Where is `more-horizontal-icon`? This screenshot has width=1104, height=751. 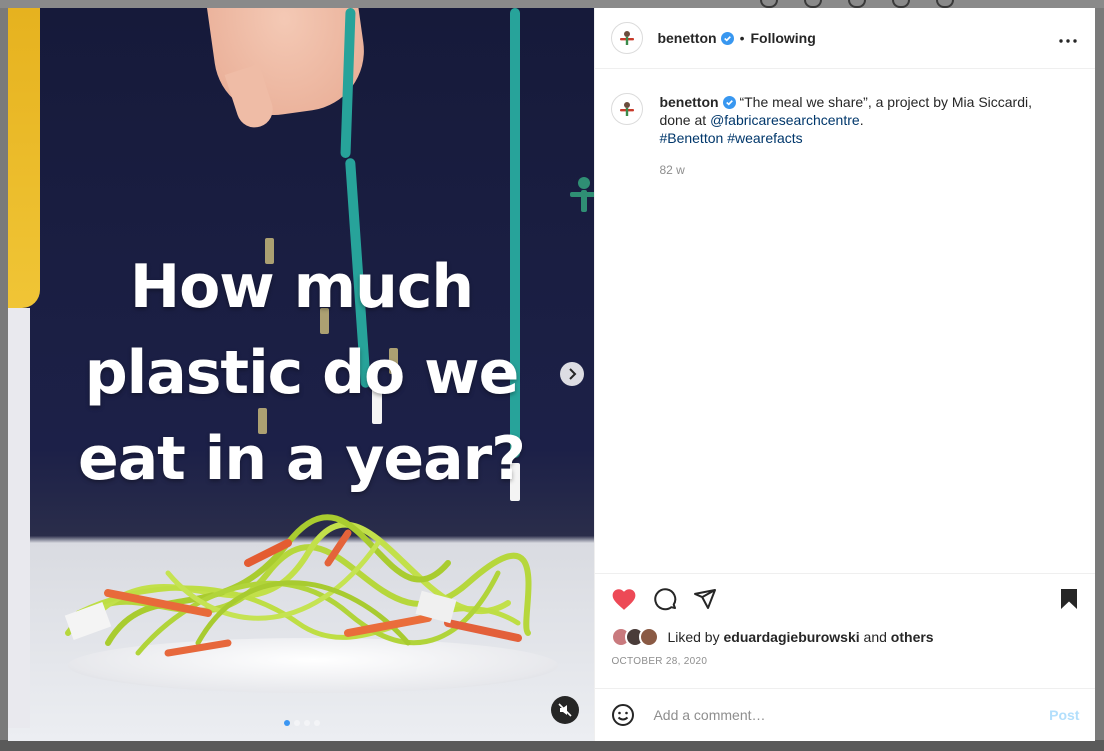
more-horizontal-icon is located at coordinates (1068, 41).